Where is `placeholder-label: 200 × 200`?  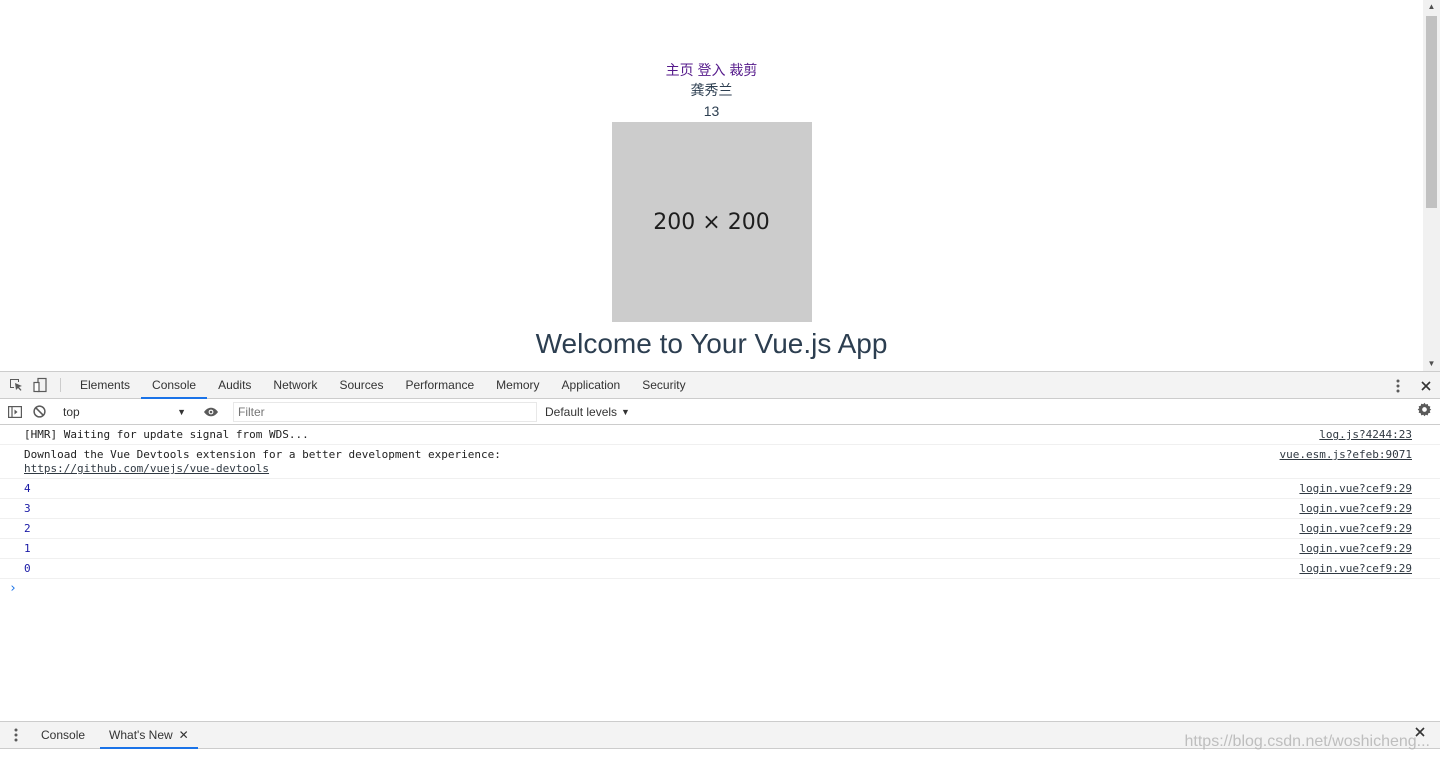
placeholder-label: 200 × 200 is located at coordinates (711, 222).